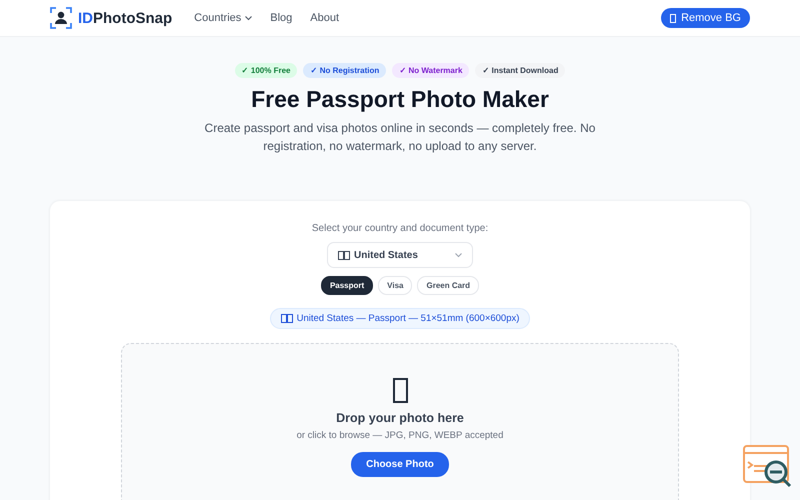 This screenshot has height=500, width=800. I want to click on select-prompt: Select your country and document type:, so click(400, 228).